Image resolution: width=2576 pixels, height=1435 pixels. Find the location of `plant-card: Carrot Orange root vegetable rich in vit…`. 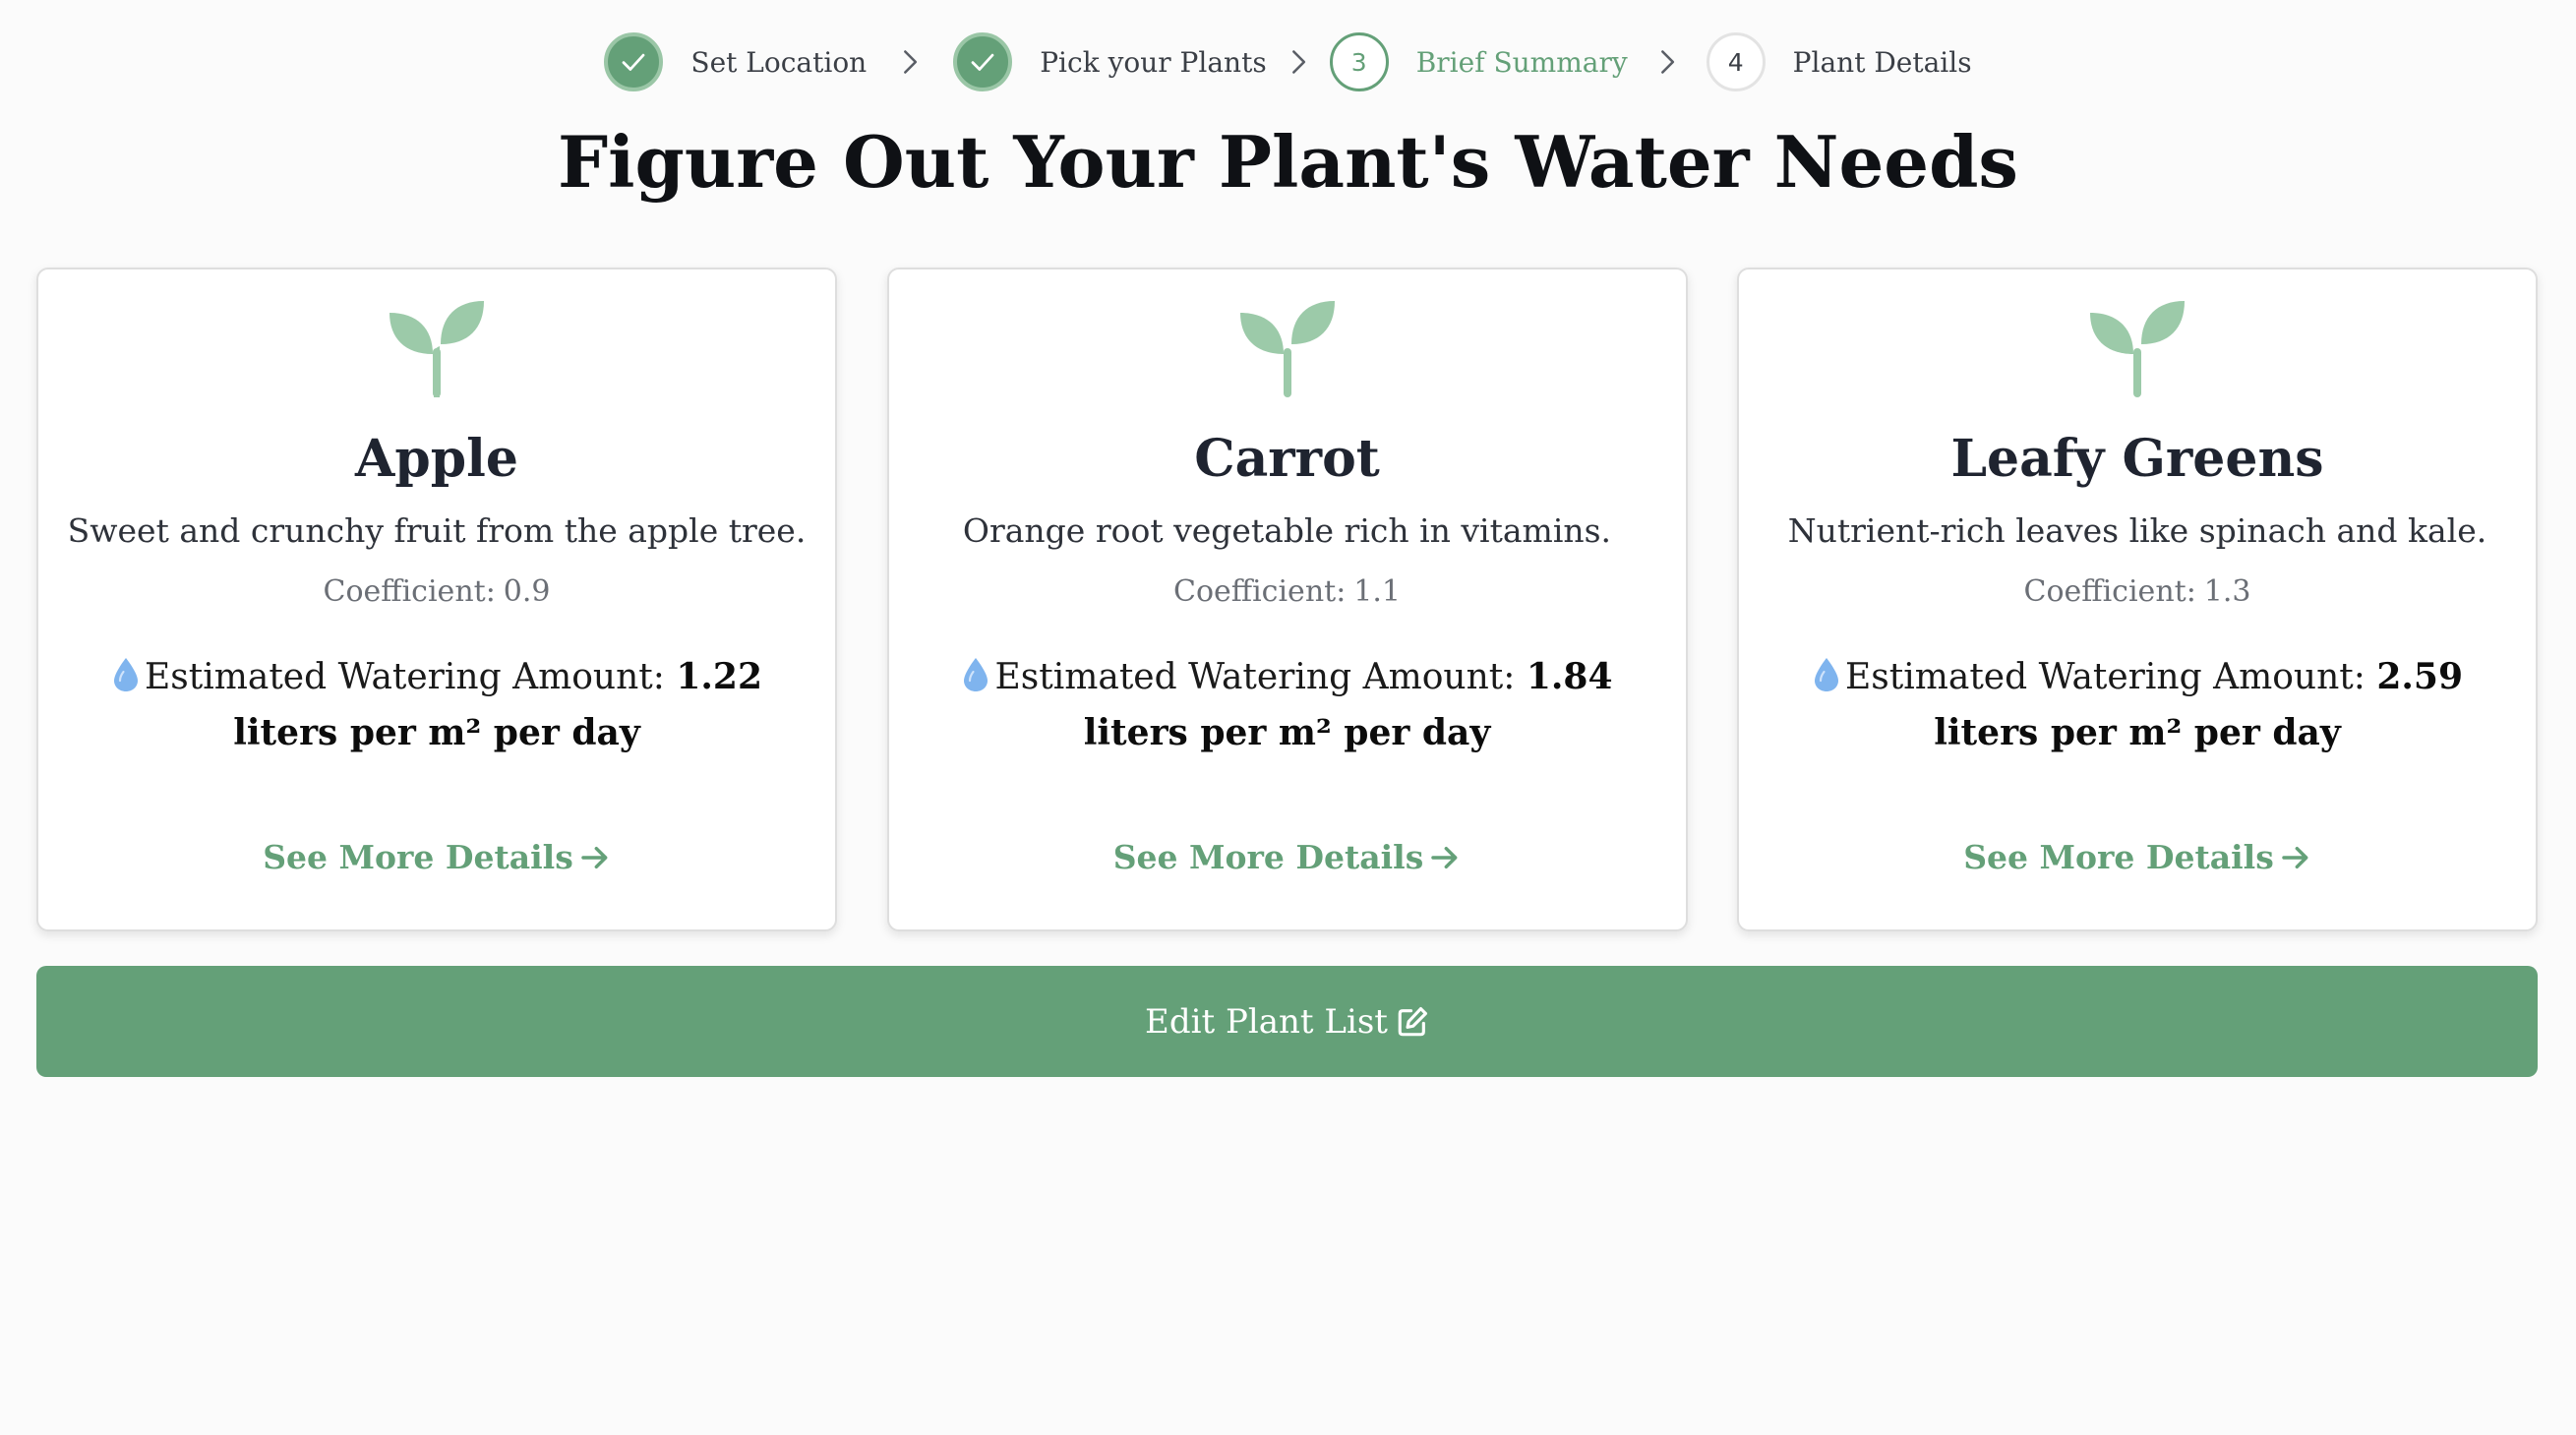

plant-card: Carrot Orange root vegetable rich in vit… is located at coordinates (1287, 599).